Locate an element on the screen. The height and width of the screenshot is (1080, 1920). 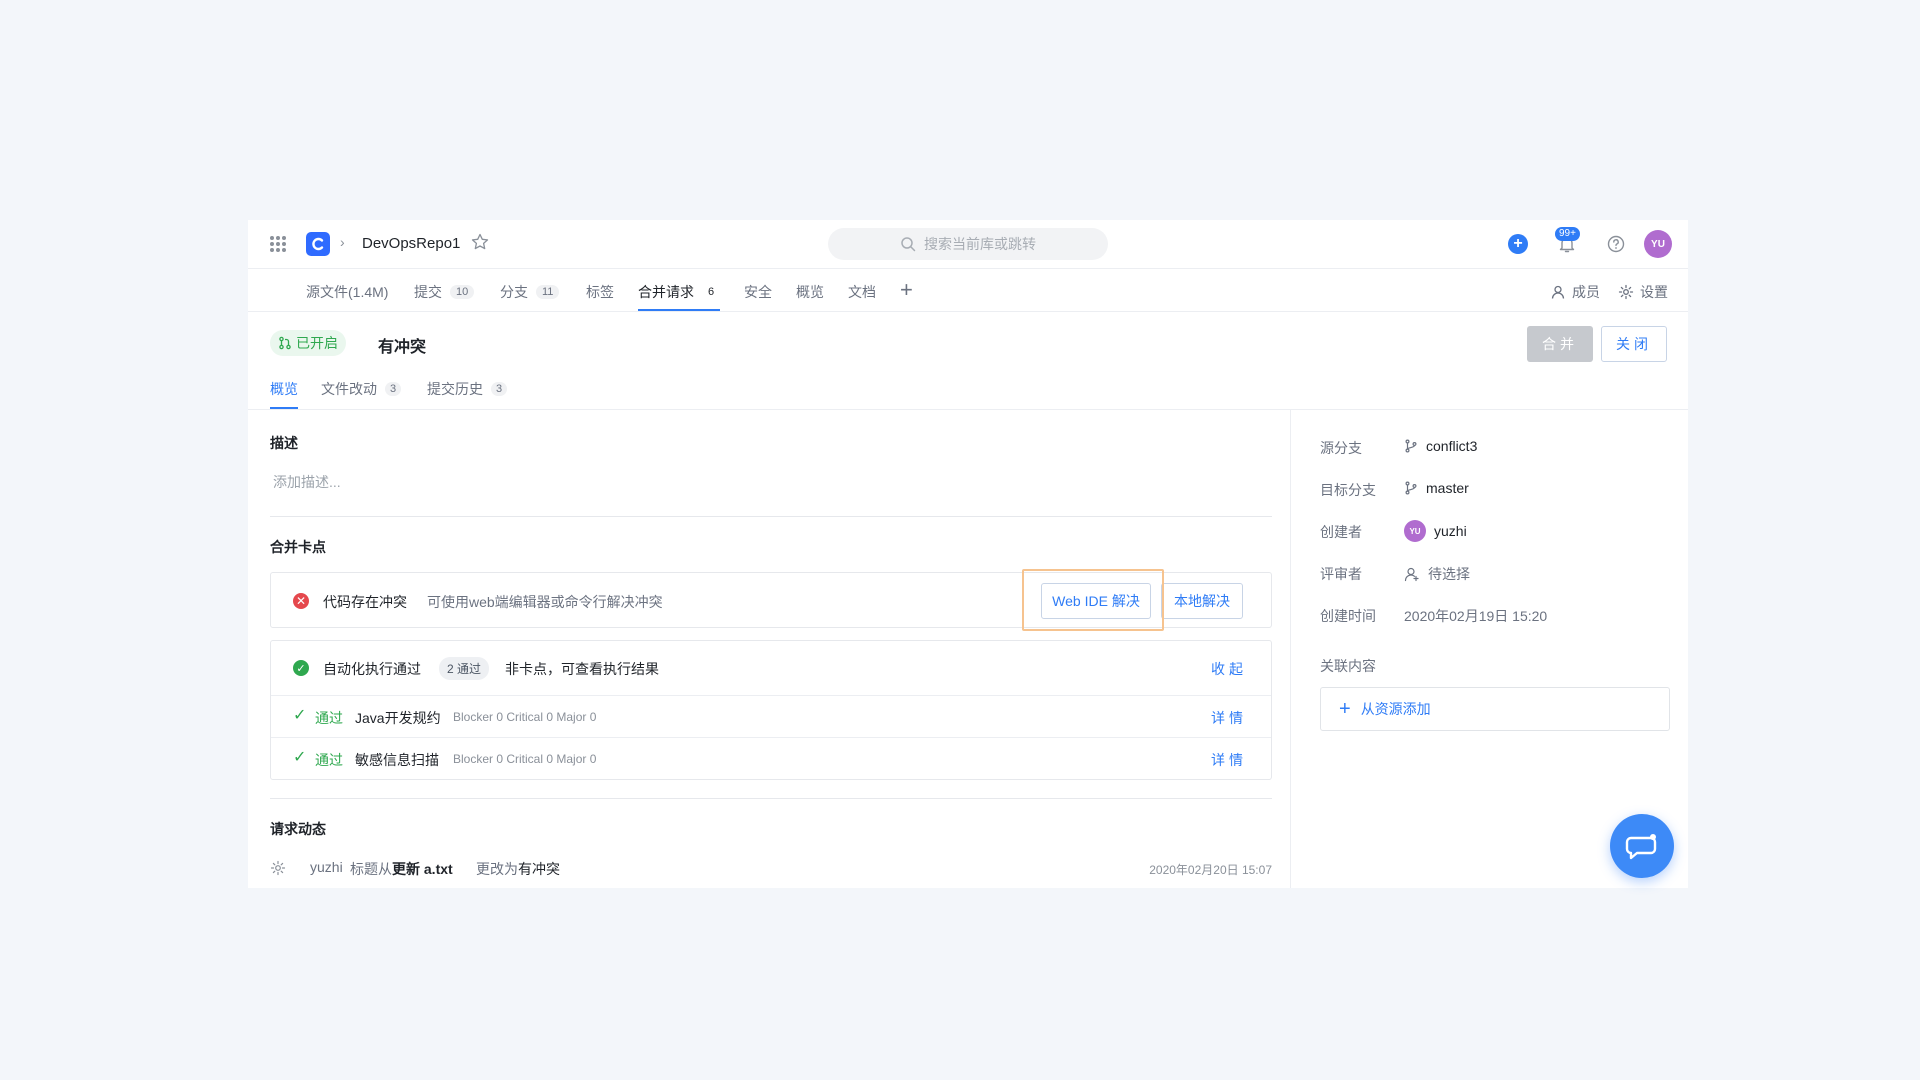
highlight-box is located at coordinates (1093, 600).